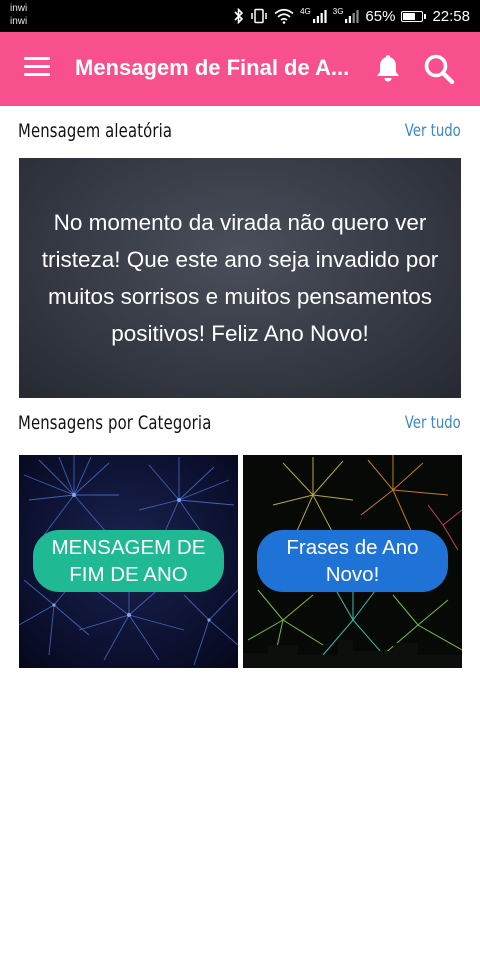 Image resolution: width=480 pixels, height=960 pixels. I want to click on battery-percent: 65%, so click(380, 16).